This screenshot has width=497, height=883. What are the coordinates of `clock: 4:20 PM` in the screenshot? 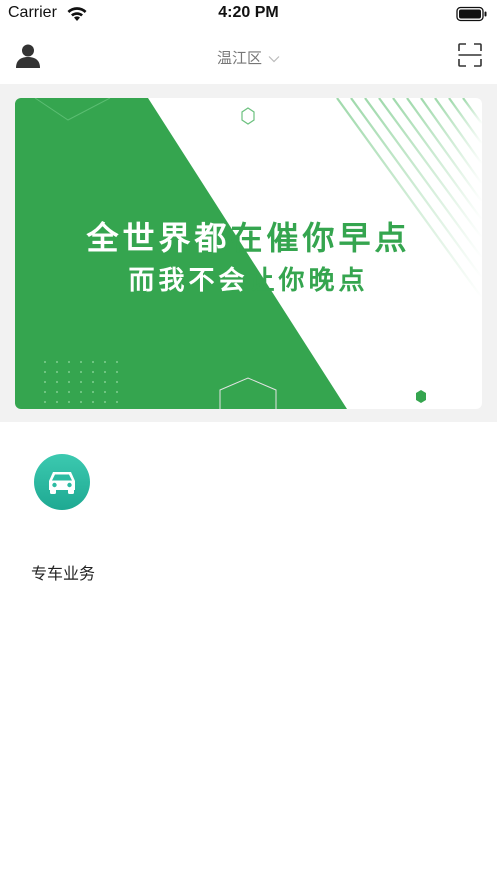 It's located at (248, 12).